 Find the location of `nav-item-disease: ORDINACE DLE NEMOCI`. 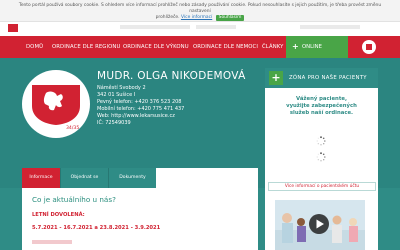

nav-item-disease: ORDINACE DLE NEMOCI is located at coordinates (225, 47).